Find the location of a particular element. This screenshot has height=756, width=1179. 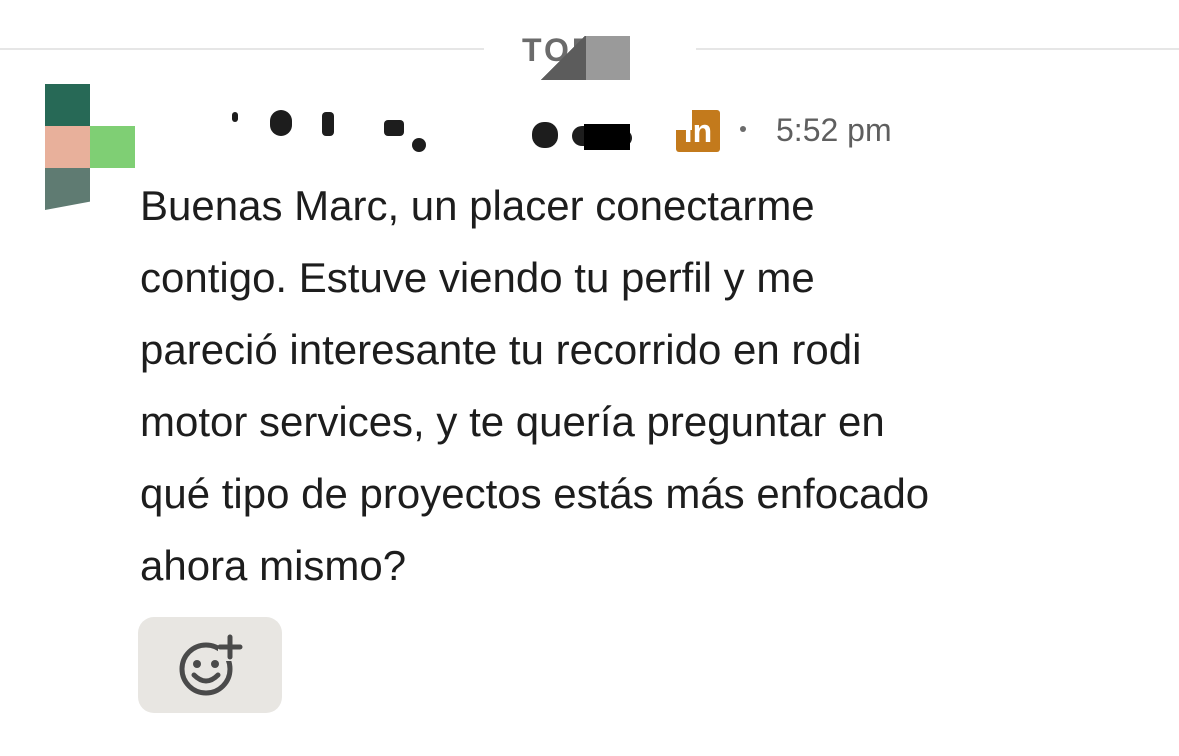

sender-name-obscured is located at coordinates (432, 126).